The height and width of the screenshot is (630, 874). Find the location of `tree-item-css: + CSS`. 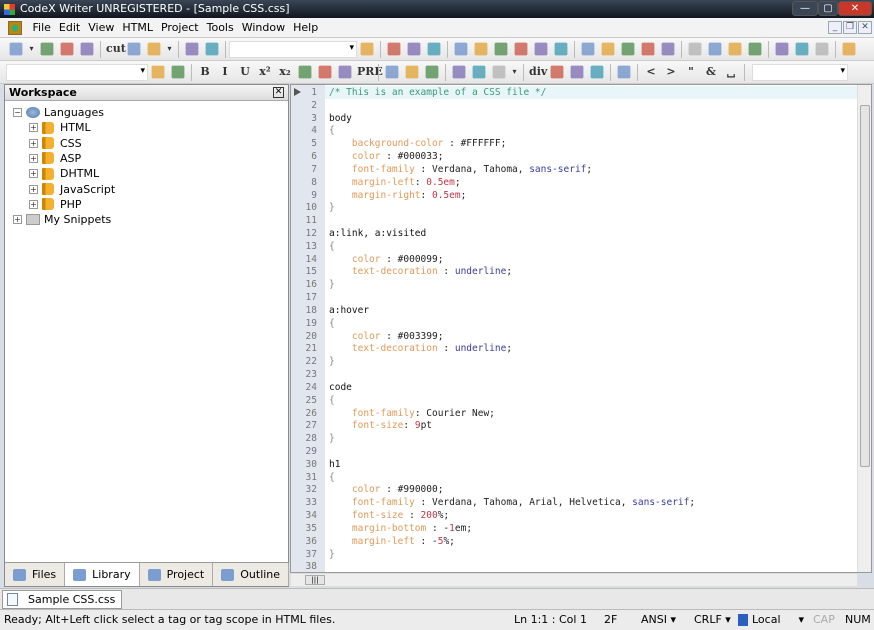

tree-item-css: + CSS is located at coordinates (55, 143).